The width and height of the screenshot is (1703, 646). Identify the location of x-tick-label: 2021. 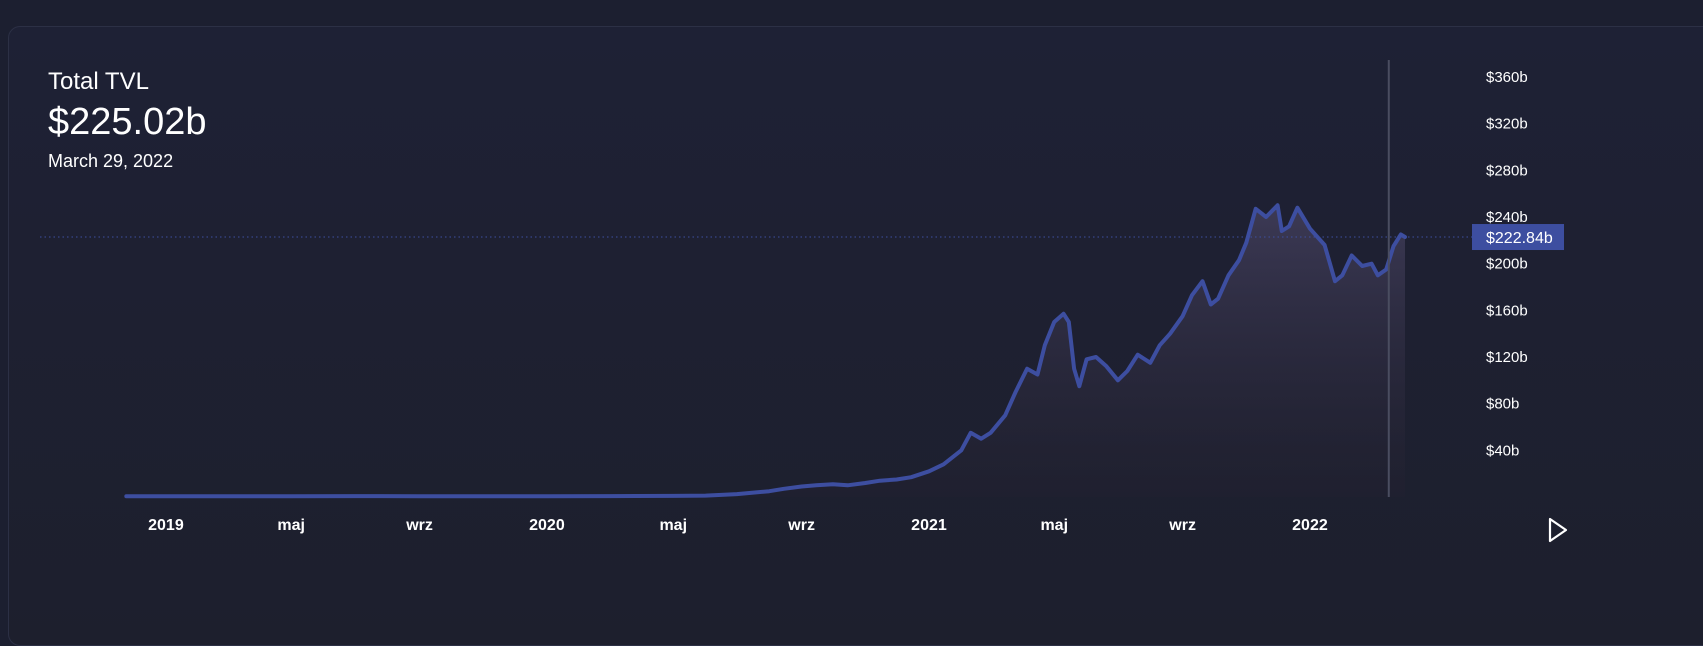
(929, 525).